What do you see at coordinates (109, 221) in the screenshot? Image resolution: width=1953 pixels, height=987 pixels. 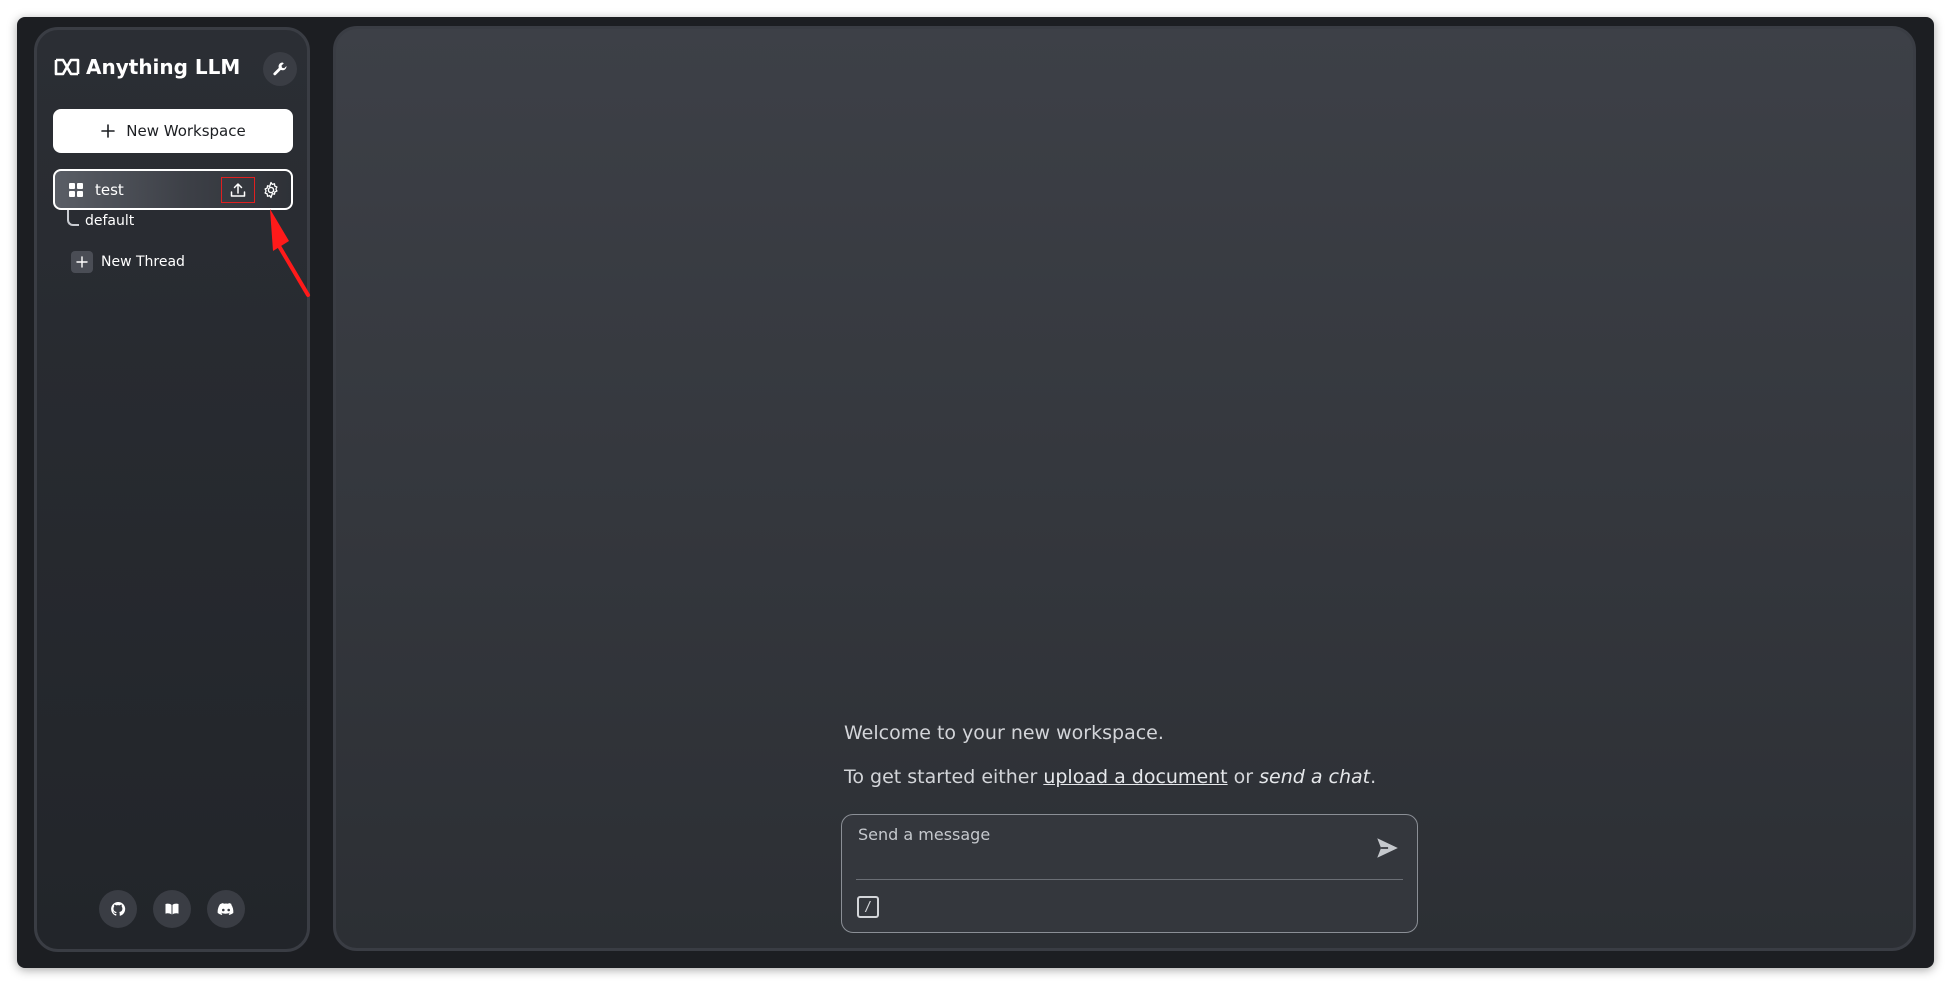 I see `thread-item-default: default` at bounding box center [109, 221].